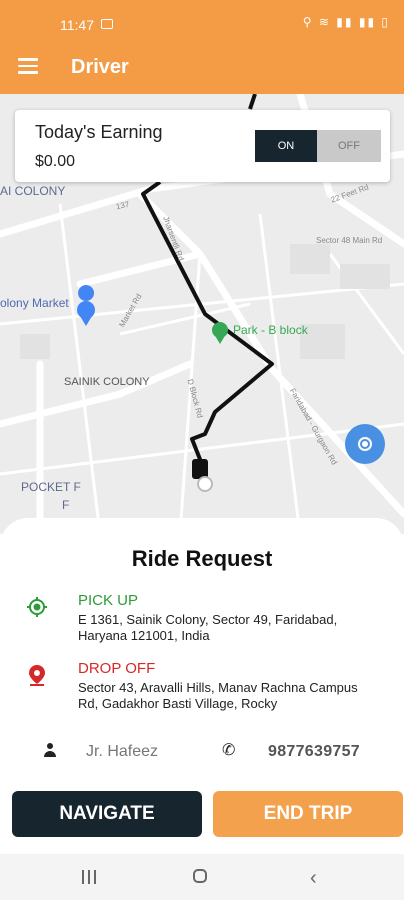 The width and height of the screenshot is (404, 900). Describe the element at coordinates (117, 668) in the screenshot. I see `dropoff-label: DROP OFF` at that location.